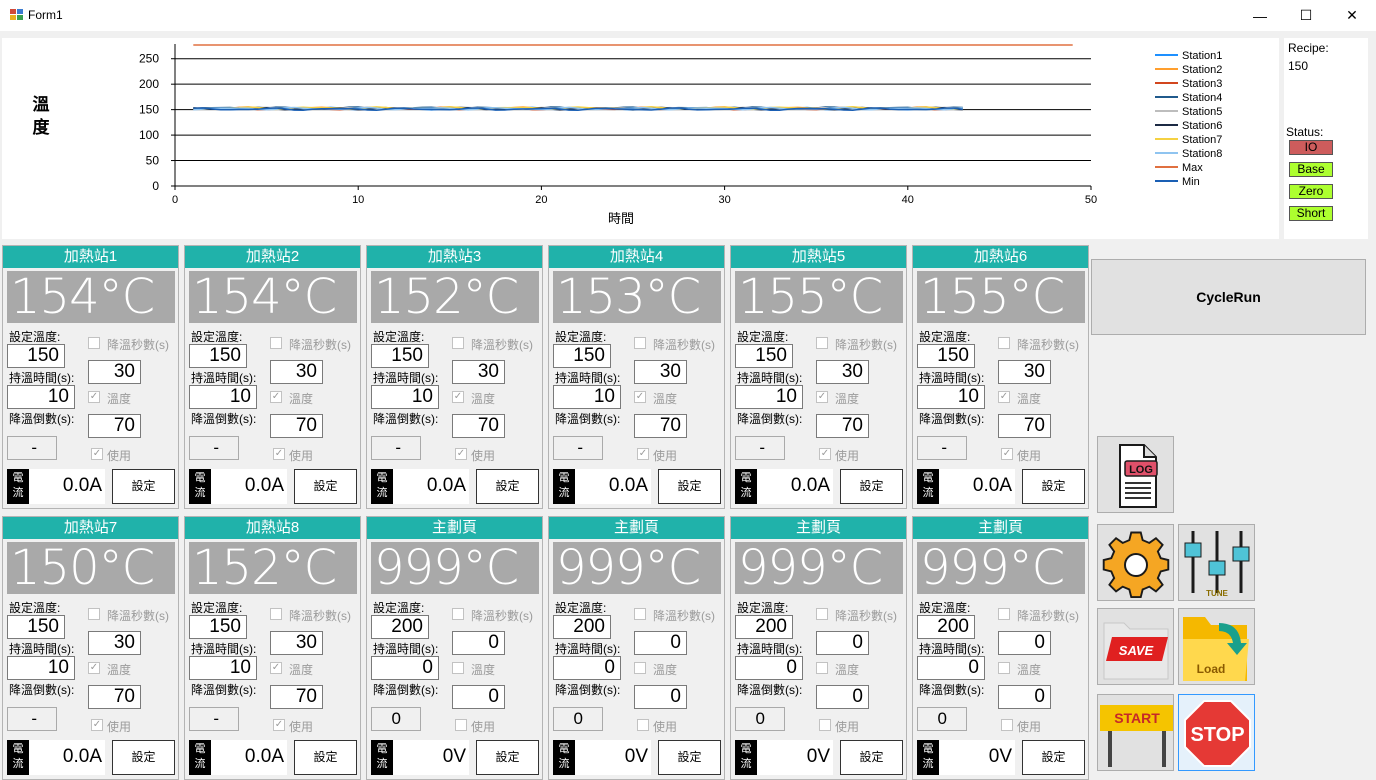 The image size is (1376, 780). Describe the element at coordinates (1216, 646) in the screenshot. I see `load-button: Load` at that location.